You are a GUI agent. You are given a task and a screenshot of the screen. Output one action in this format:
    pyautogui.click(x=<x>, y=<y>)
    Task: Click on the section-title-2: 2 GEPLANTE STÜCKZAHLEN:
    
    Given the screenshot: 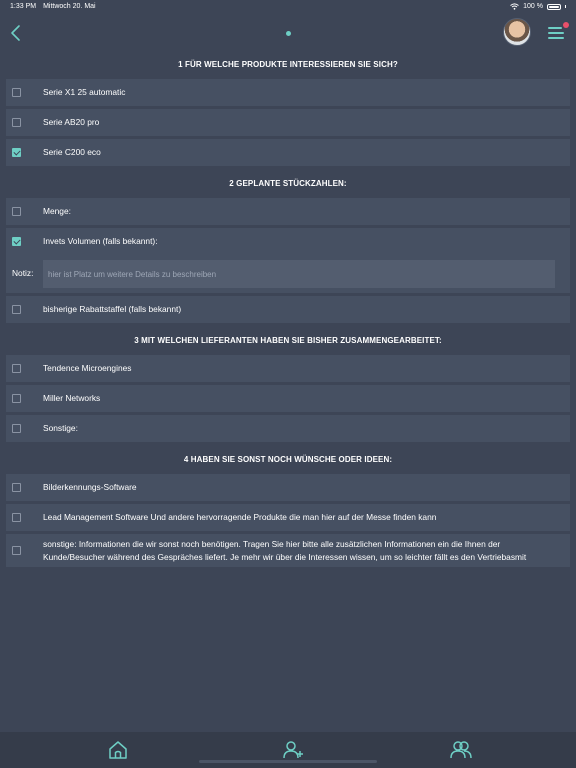 What is the action you would take?
    pyautogui.click(x=288, y=183)
    